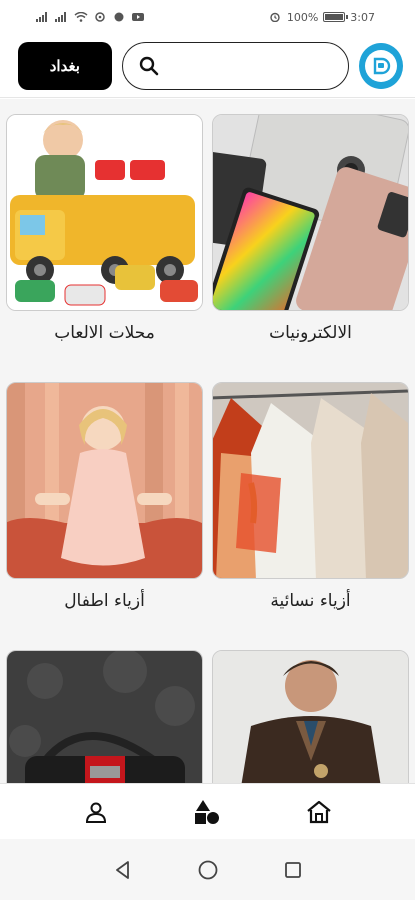 The height and width of the screenshot is (900, 415). I want to click on system-navigation-bar, so click(207, 869).